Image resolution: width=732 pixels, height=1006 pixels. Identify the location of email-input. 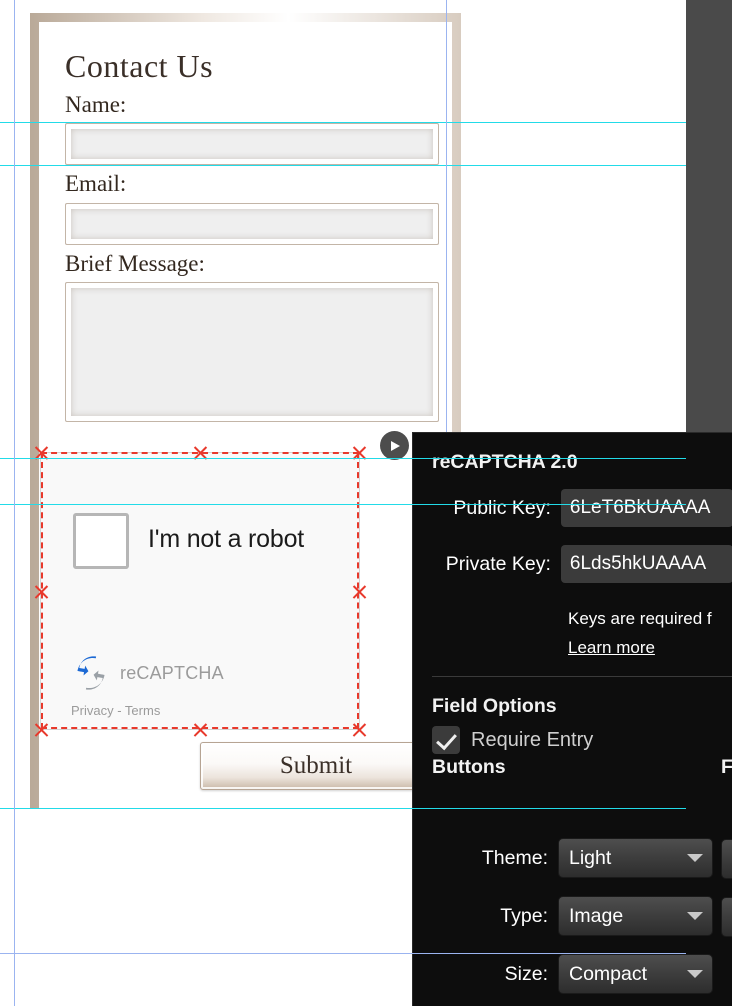
(252, 223).